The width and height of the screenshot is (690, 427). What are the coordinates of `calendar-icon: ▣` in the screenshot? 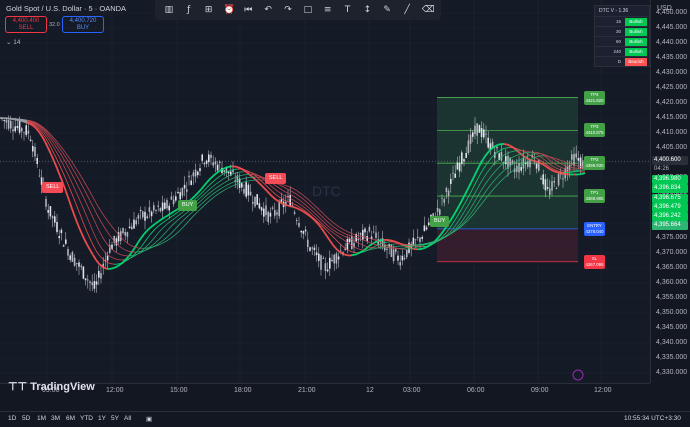 It's located at (149, 419).